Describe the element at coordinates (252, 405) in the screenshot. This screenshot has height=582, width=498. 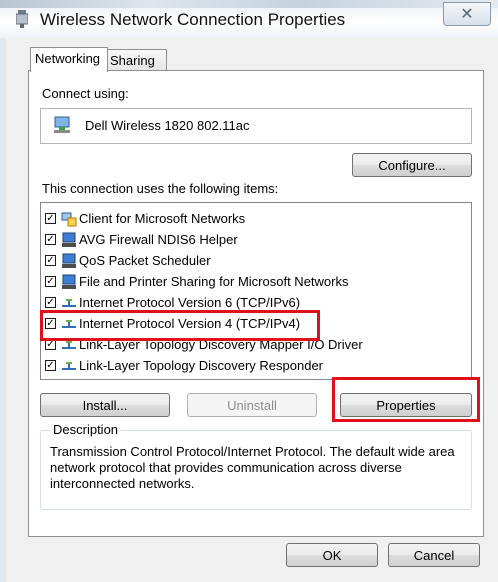
I see `uninstall-button: Uninstall` at that location.